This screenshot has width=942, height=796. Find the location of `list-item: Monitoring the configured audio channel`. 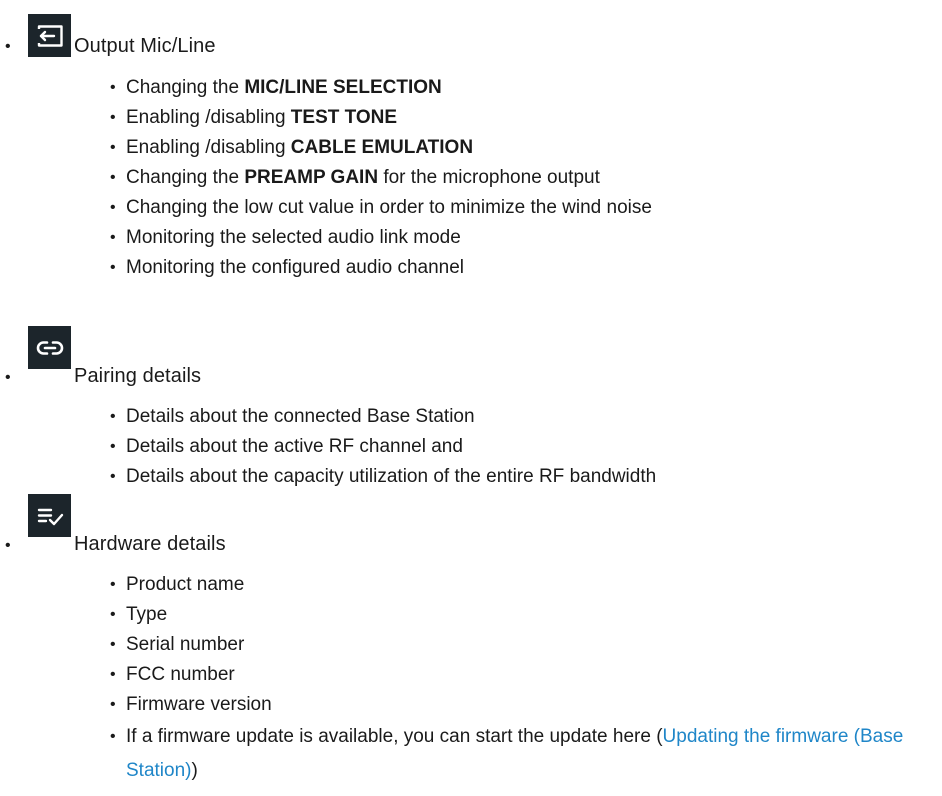

list-item: Monitoring the configured audio channel is located at coordinates (326, 268).